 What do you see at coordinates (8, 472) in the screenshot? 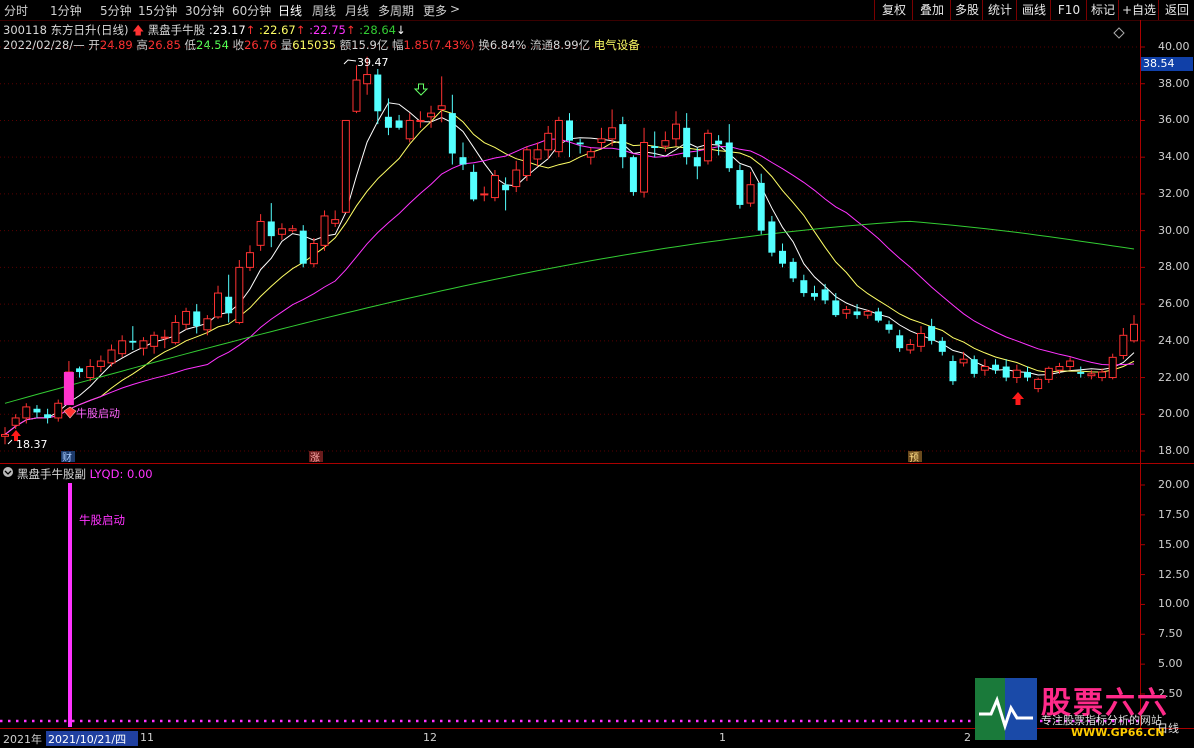
I see `collapse-icon` at bounding box center [8, 472].